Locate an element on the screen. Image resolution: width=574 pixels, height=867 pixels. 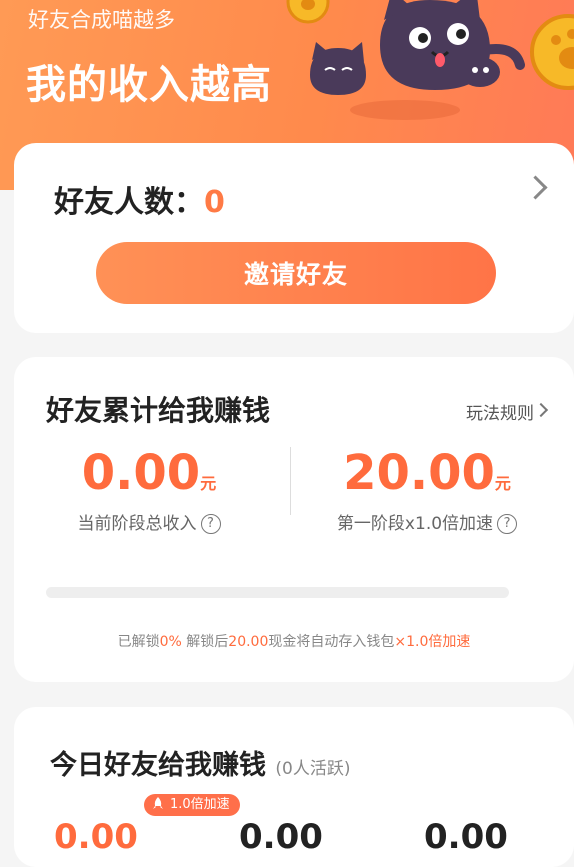
cumulative-earnings-title: 好友累计给我赚钱 is located at coordinates (158, 410).